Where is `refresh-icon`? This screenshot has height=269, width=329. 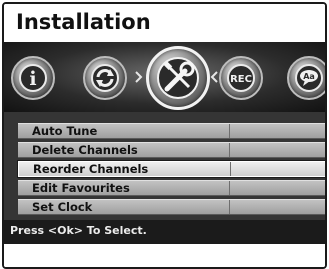 refresh-icon is located at coordinates (105, 78).